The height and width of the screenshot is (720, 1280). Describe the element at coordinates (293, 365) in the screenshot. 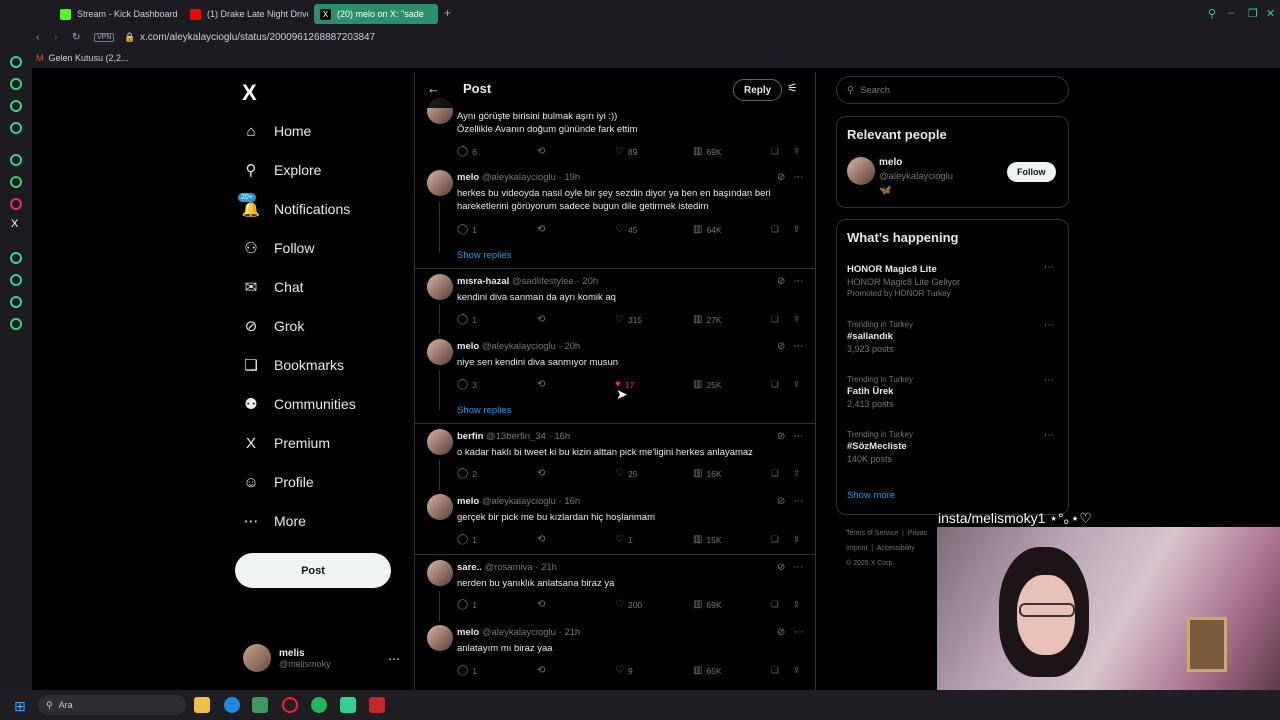

I see `nav-item-bookmarks: ❏ Bookmarks` at that location.